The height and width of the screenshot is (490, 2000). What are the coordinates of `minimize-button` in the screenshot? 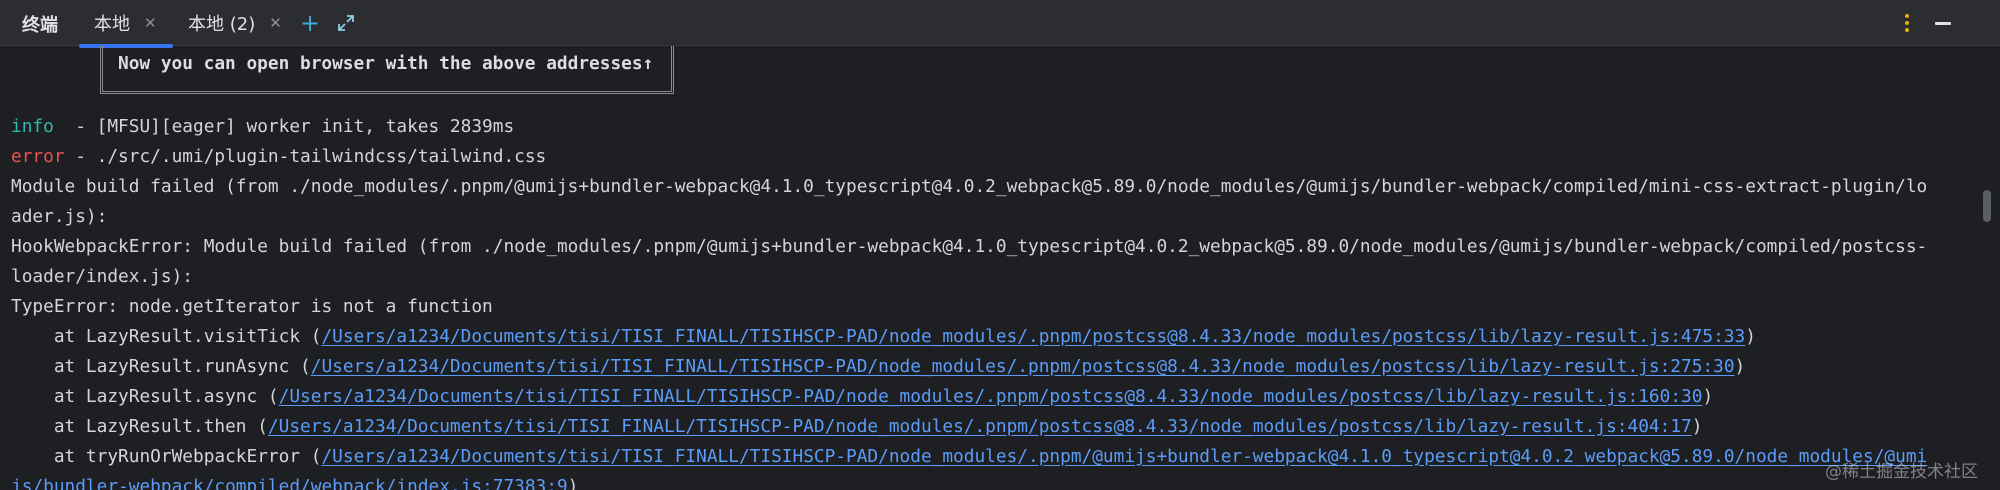 It's located at (1943, 23).